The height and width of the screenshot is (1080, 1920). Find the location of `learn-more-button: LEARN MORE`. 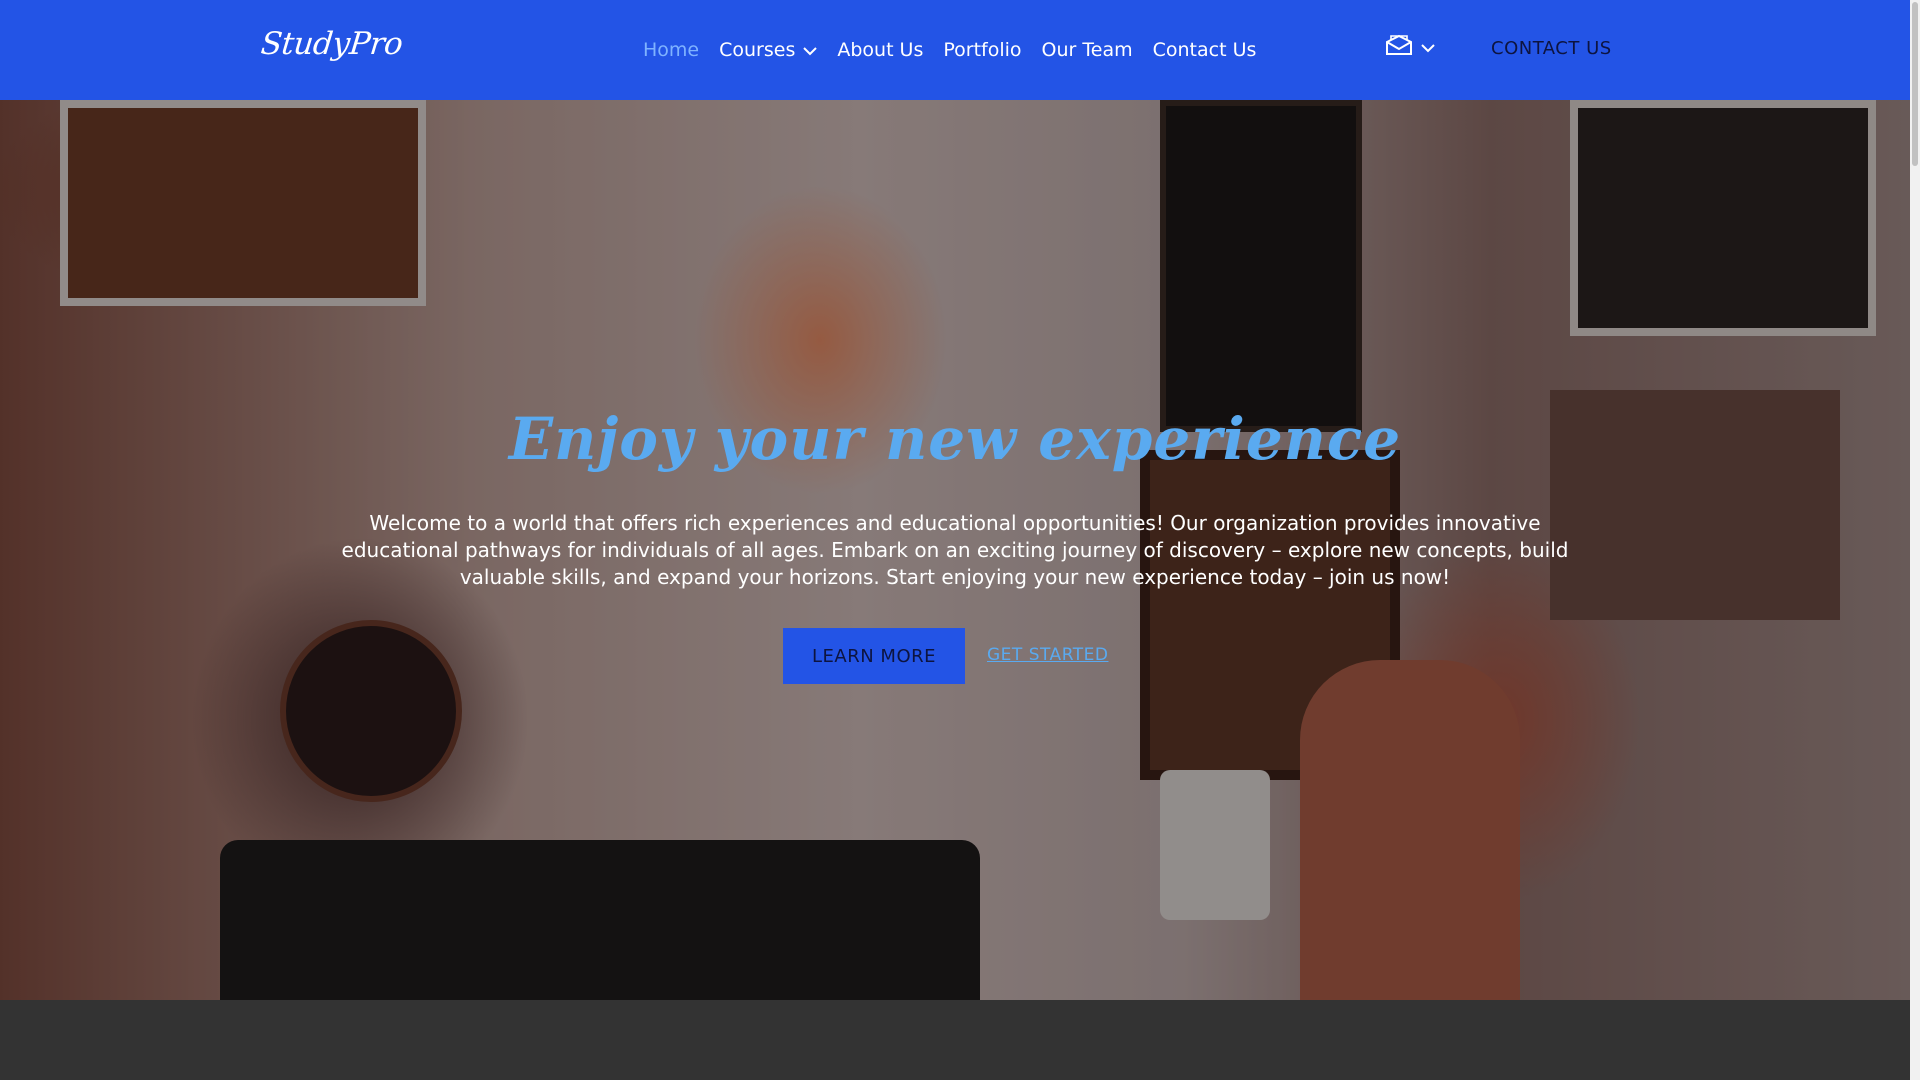

learn-more-button: LEARN MORE is located at coordinates (874, 656).